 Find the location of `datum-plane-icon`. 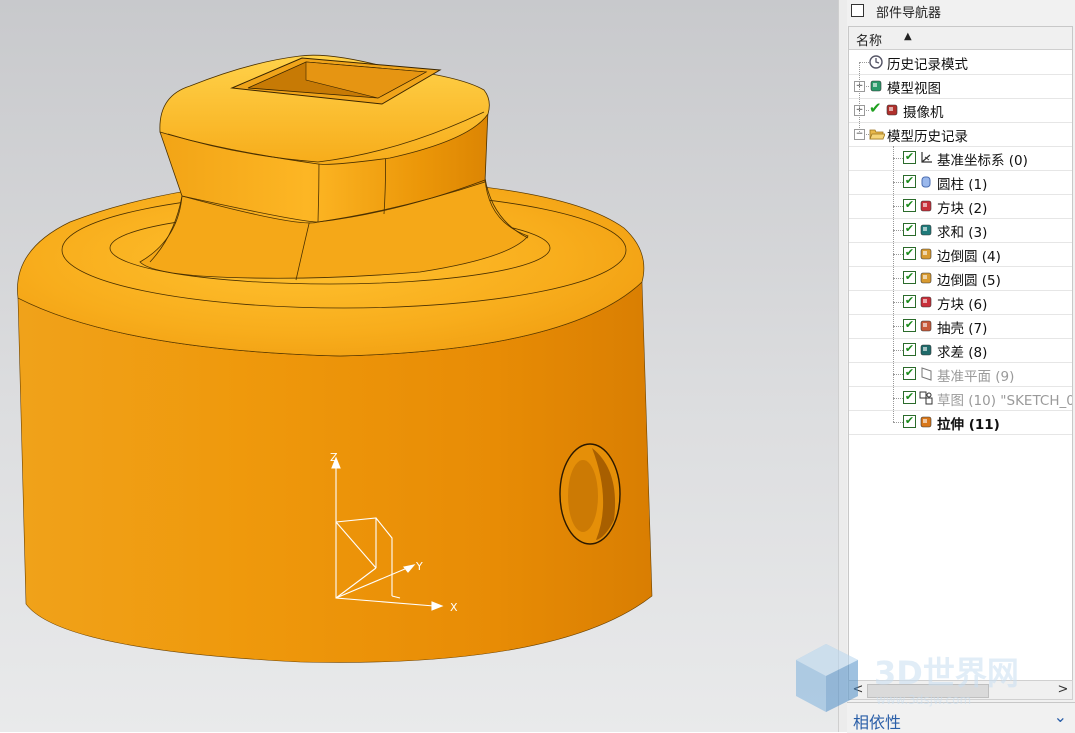

datum-plane-icon is located at coordinates (926, 373).